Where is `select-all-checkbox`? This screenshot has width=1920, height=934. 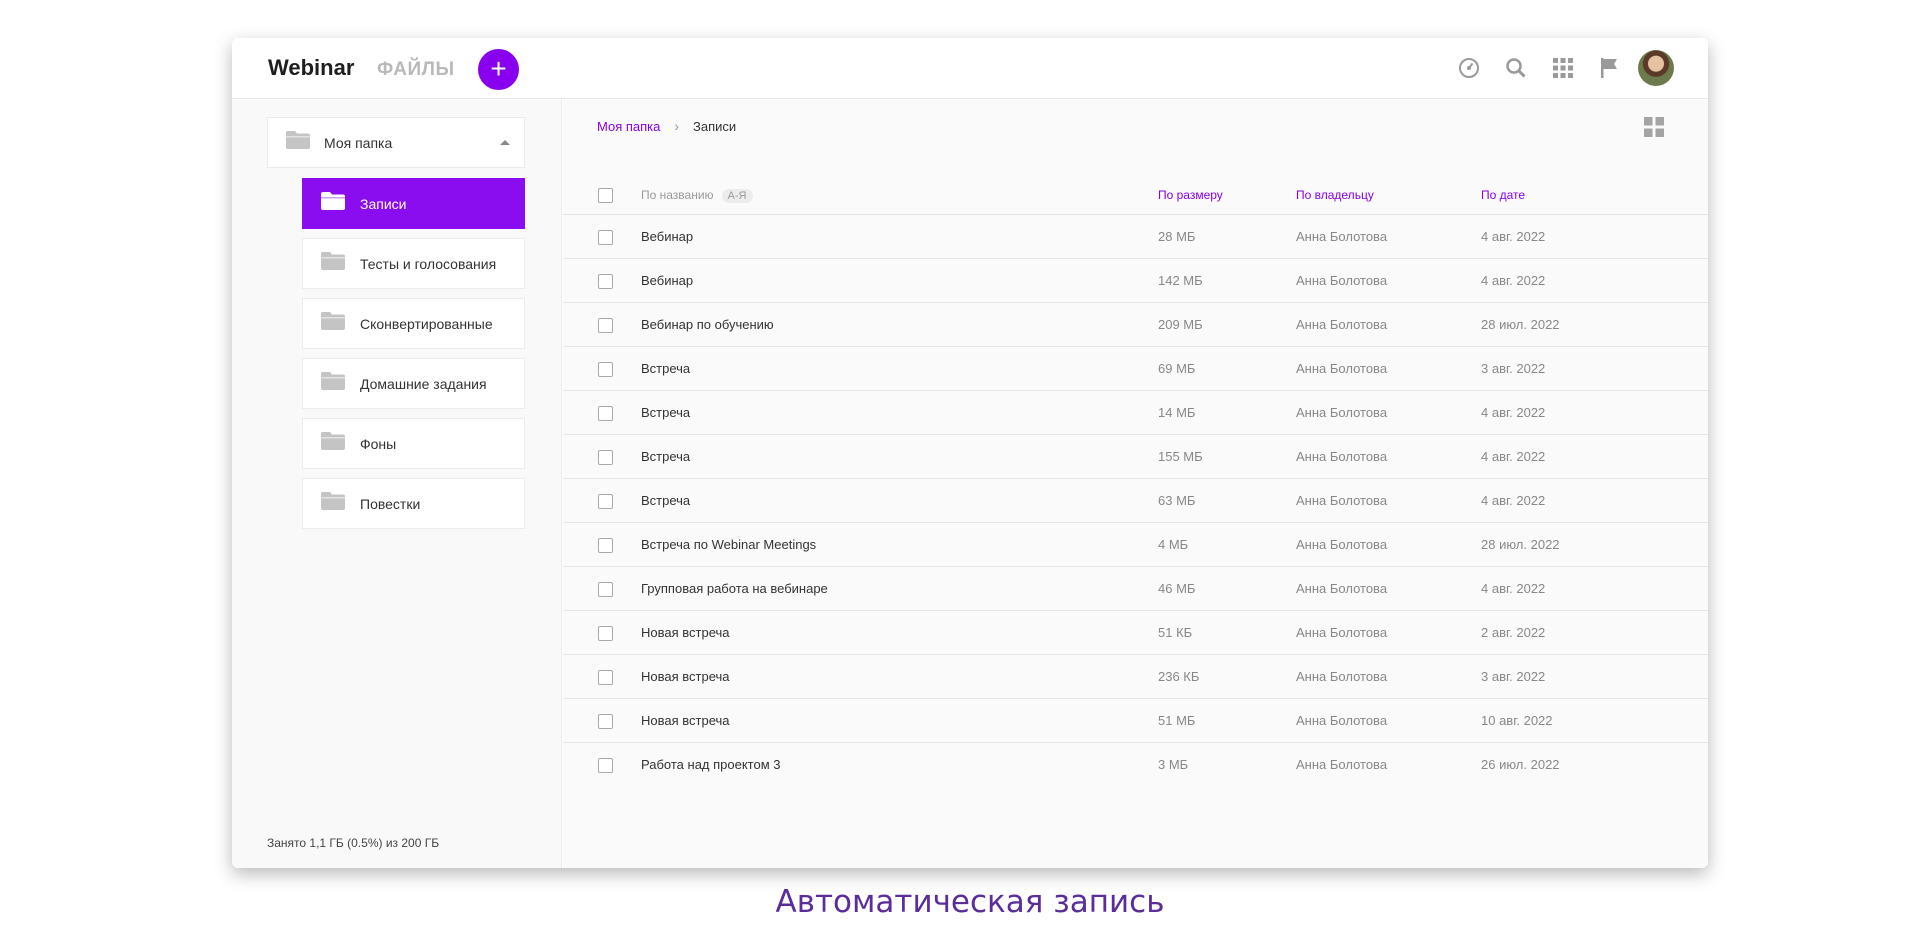 select-all-checkbox is located at coordinates (605, 195).